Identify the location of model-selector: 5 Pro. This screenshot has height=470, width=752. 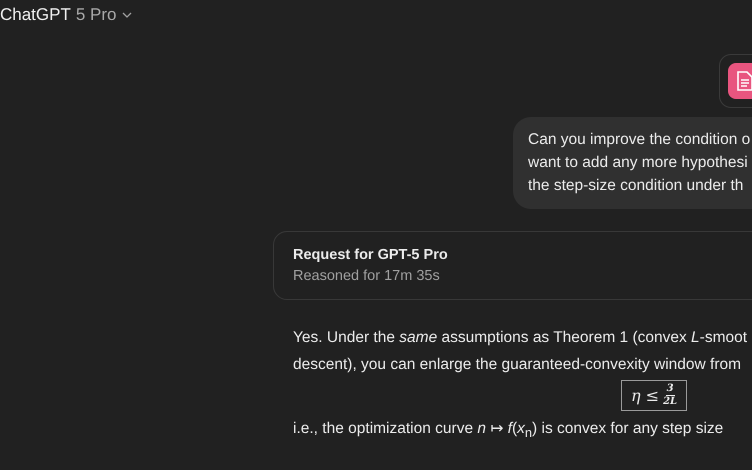
(104, 15).